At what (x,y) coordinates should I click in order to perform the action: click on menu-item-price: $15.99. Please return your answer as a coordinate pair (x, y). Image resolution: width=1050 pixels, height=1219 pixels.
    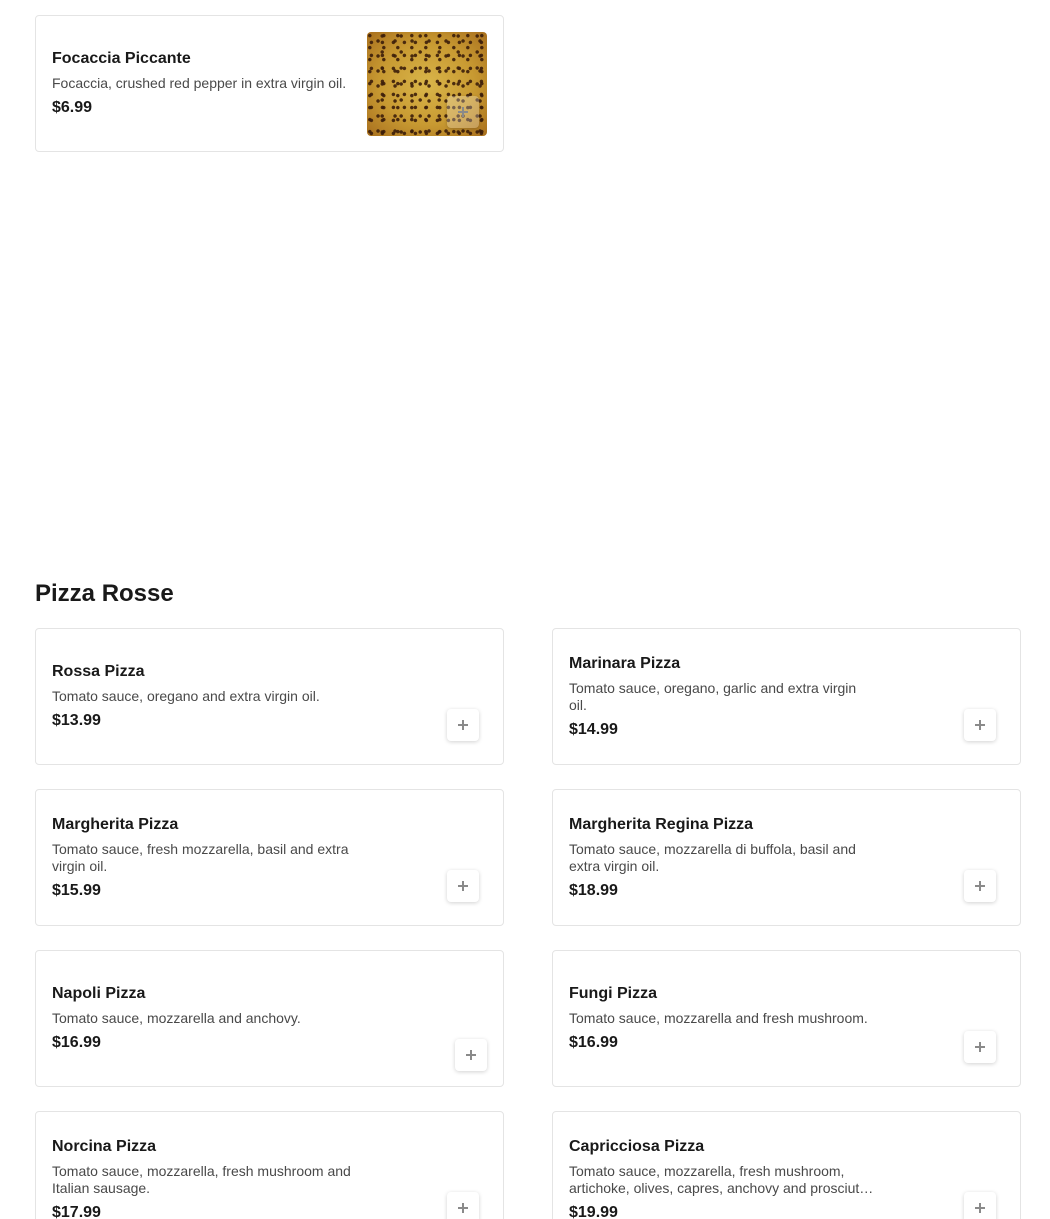
    Looking at the image, I should click on (76, 890).